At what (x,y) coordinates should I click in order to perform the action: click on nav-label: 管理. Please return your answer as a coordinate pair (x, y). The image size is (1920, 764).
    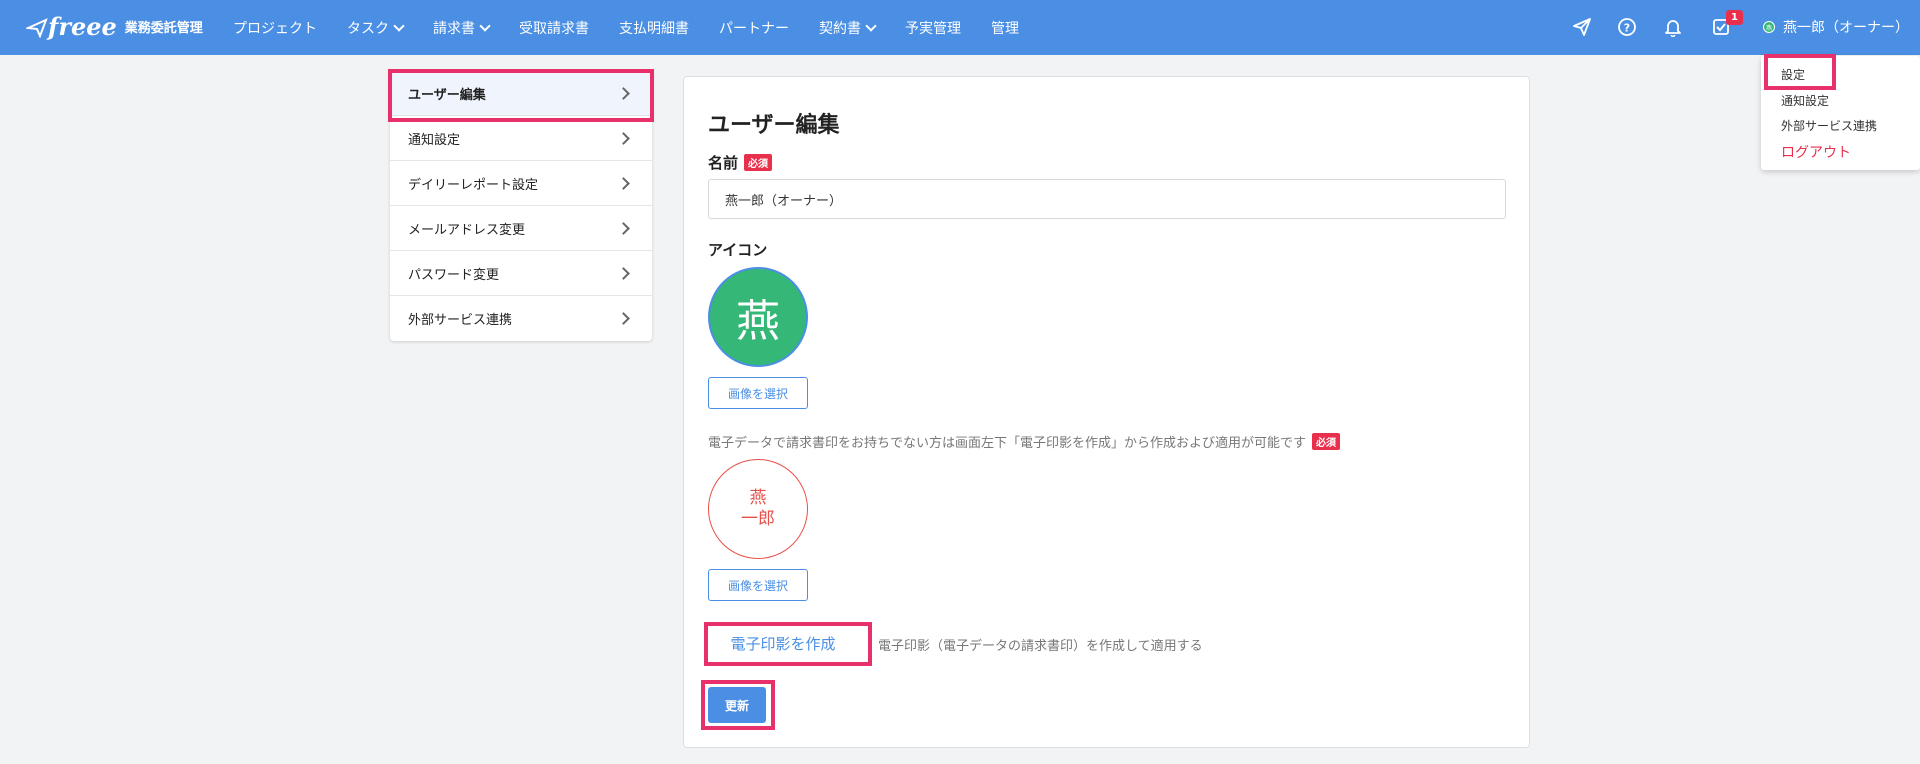
    Looking at the image, I should click on (1005, 28).